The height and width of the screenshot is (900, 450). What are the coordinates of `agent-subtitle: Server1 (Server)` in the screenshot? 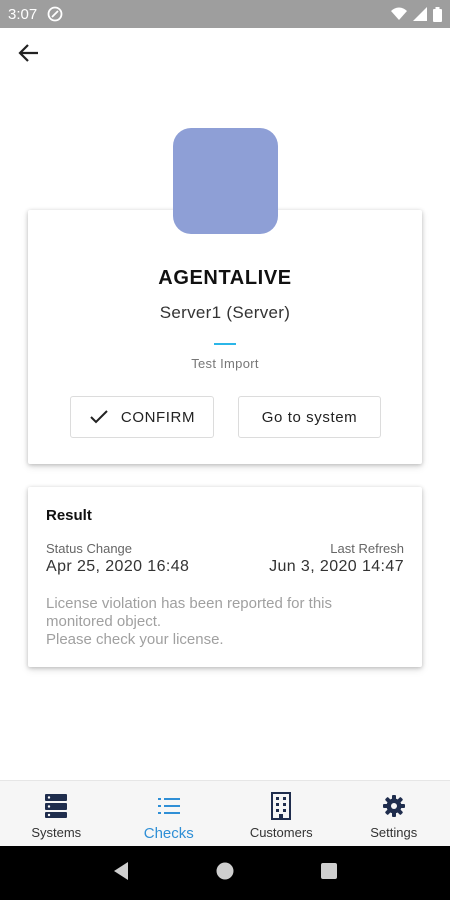 It's located at (225, 312).